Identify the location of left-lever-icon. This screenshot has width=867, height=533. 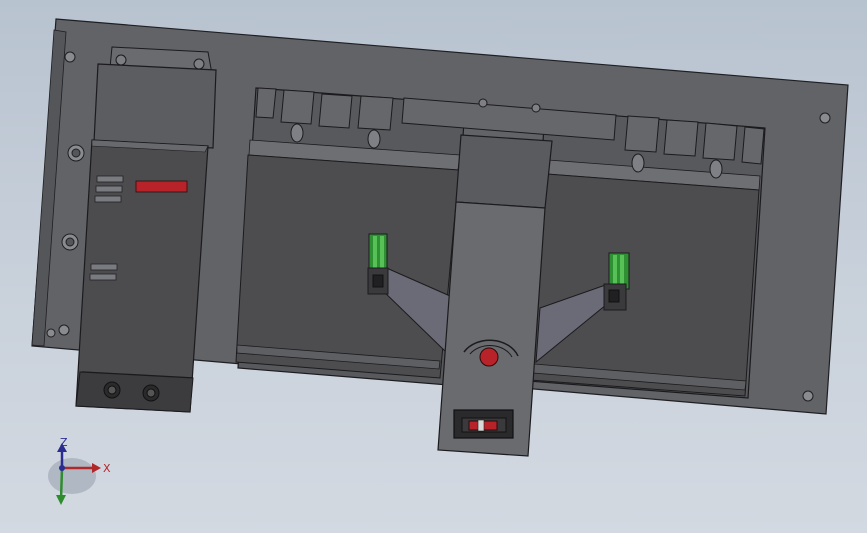
(378, 264).